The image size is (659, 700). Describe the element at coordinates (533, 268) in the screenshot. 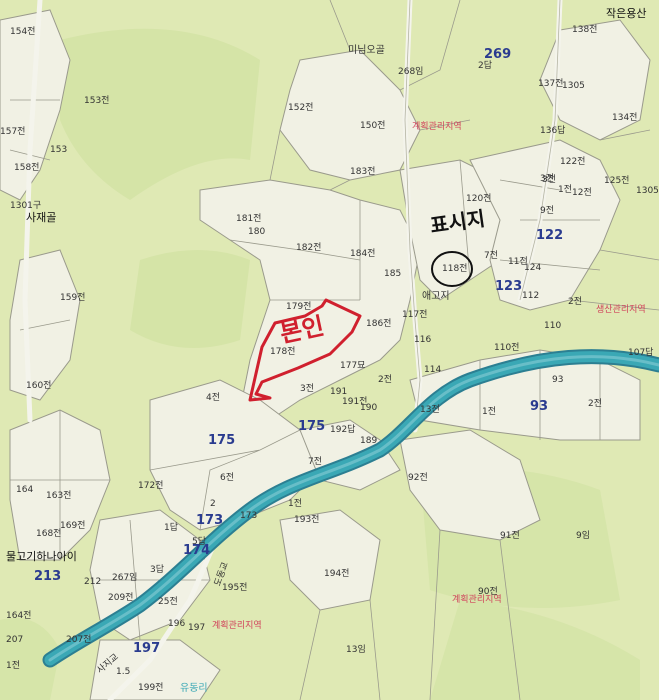

I see `parcel-label: 124` at that location.